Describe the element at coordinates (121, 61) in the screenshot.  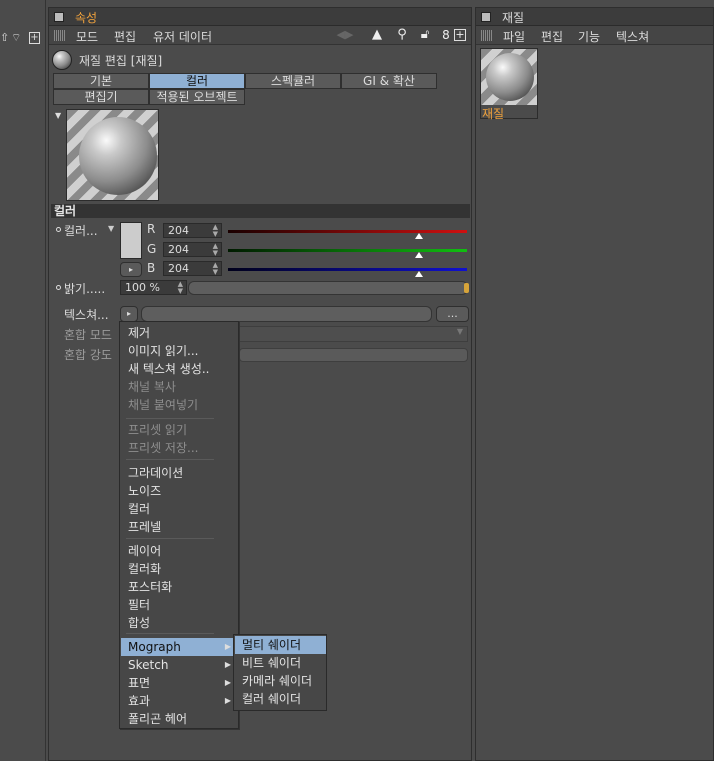
I see `material-edit-title: 재질 편집 [재질]` at that location.